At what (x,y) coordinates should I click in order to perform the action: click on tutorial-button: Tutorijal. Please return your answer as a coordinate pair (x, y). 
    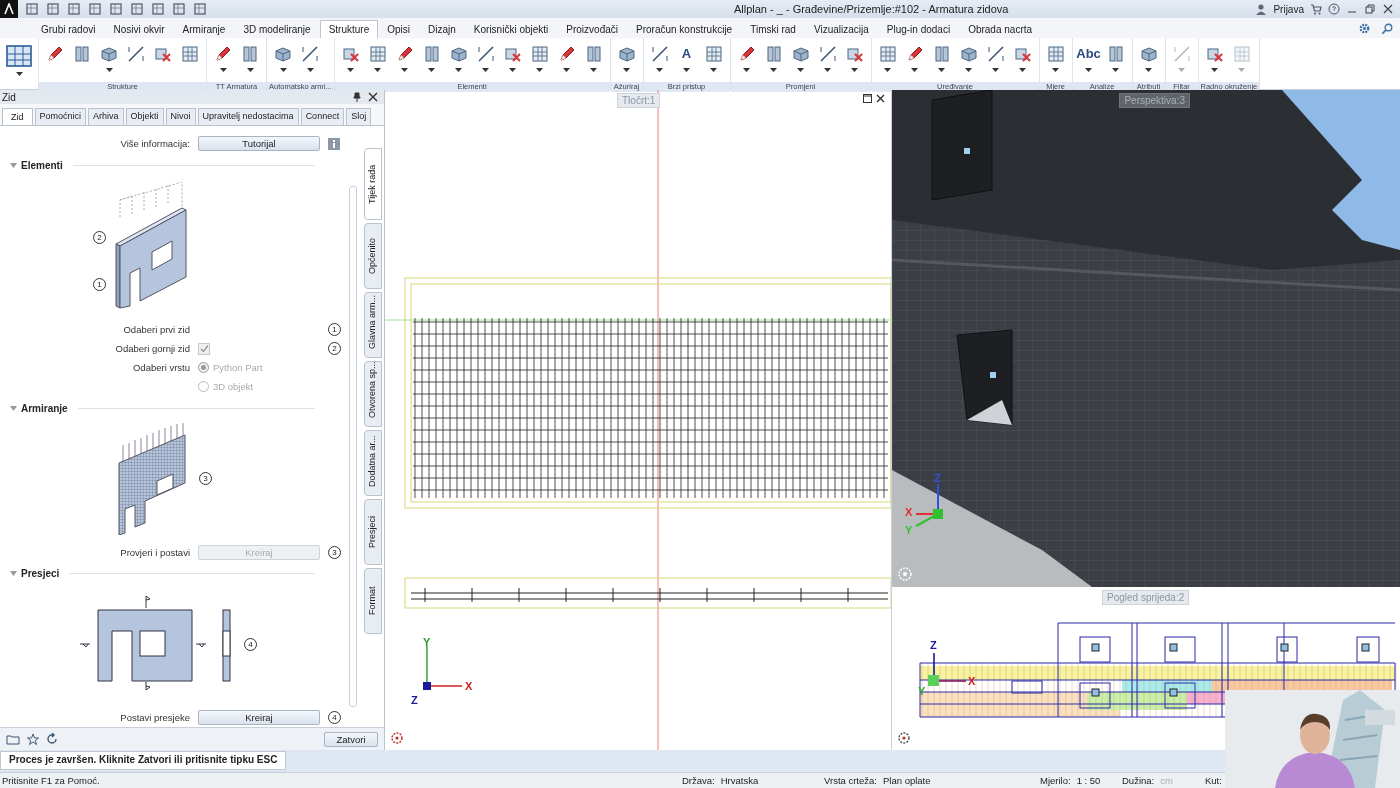
    Looking at the image, I should click on (259, 144).